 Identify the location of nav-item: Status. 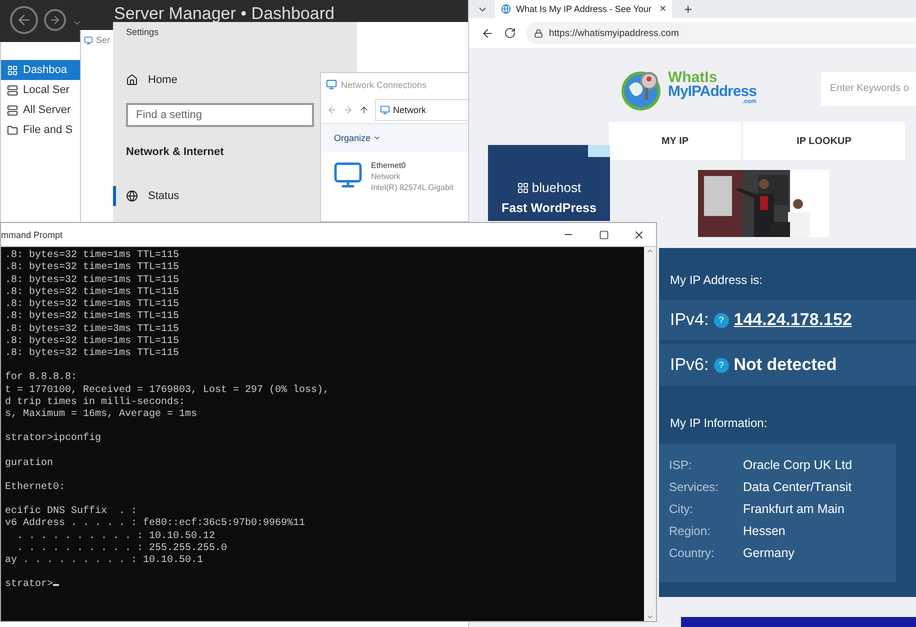
(153, 196).